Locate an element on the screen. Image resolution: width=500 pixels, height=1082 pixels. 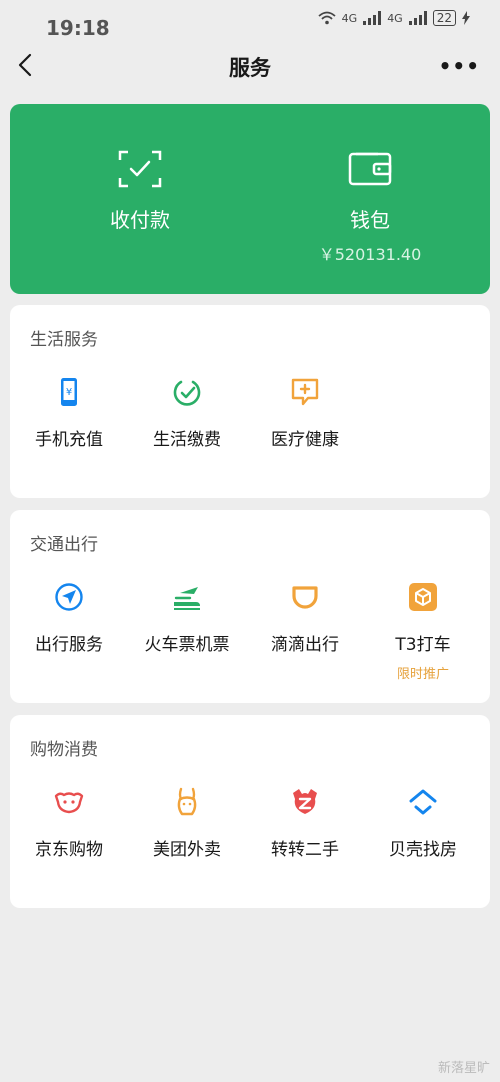
item-label: 火车票机票 is located at coordinates (187, 645).